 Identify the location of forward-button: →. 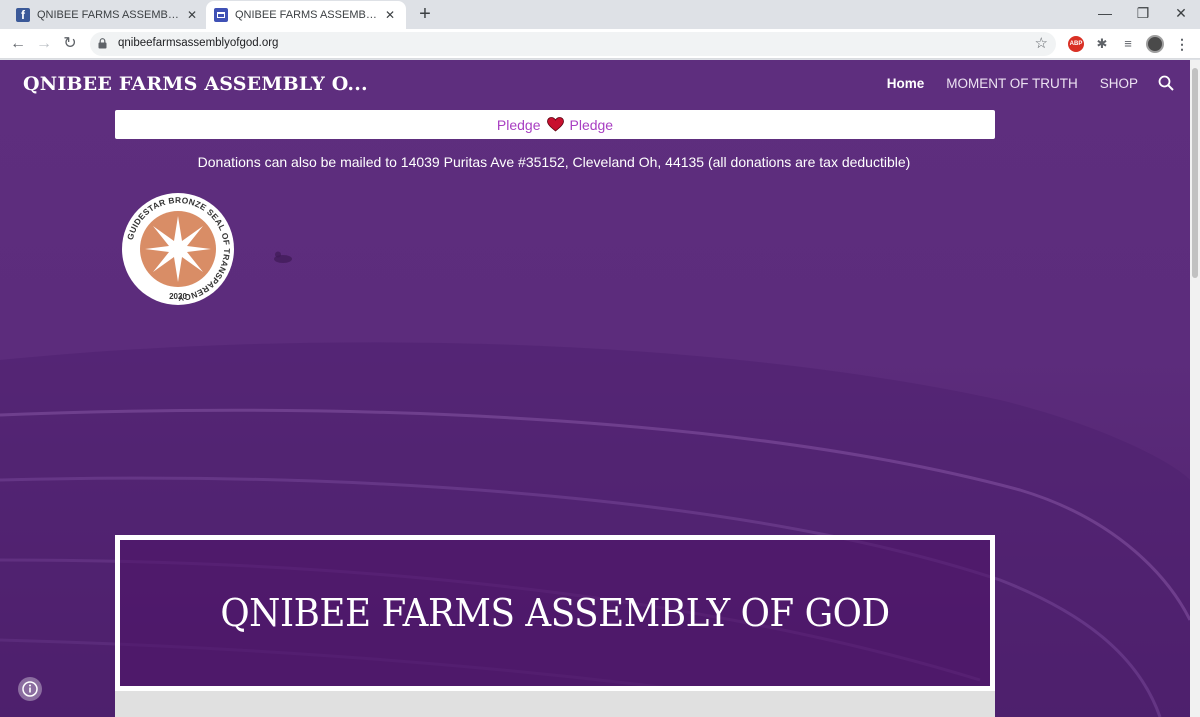
(44, 44).